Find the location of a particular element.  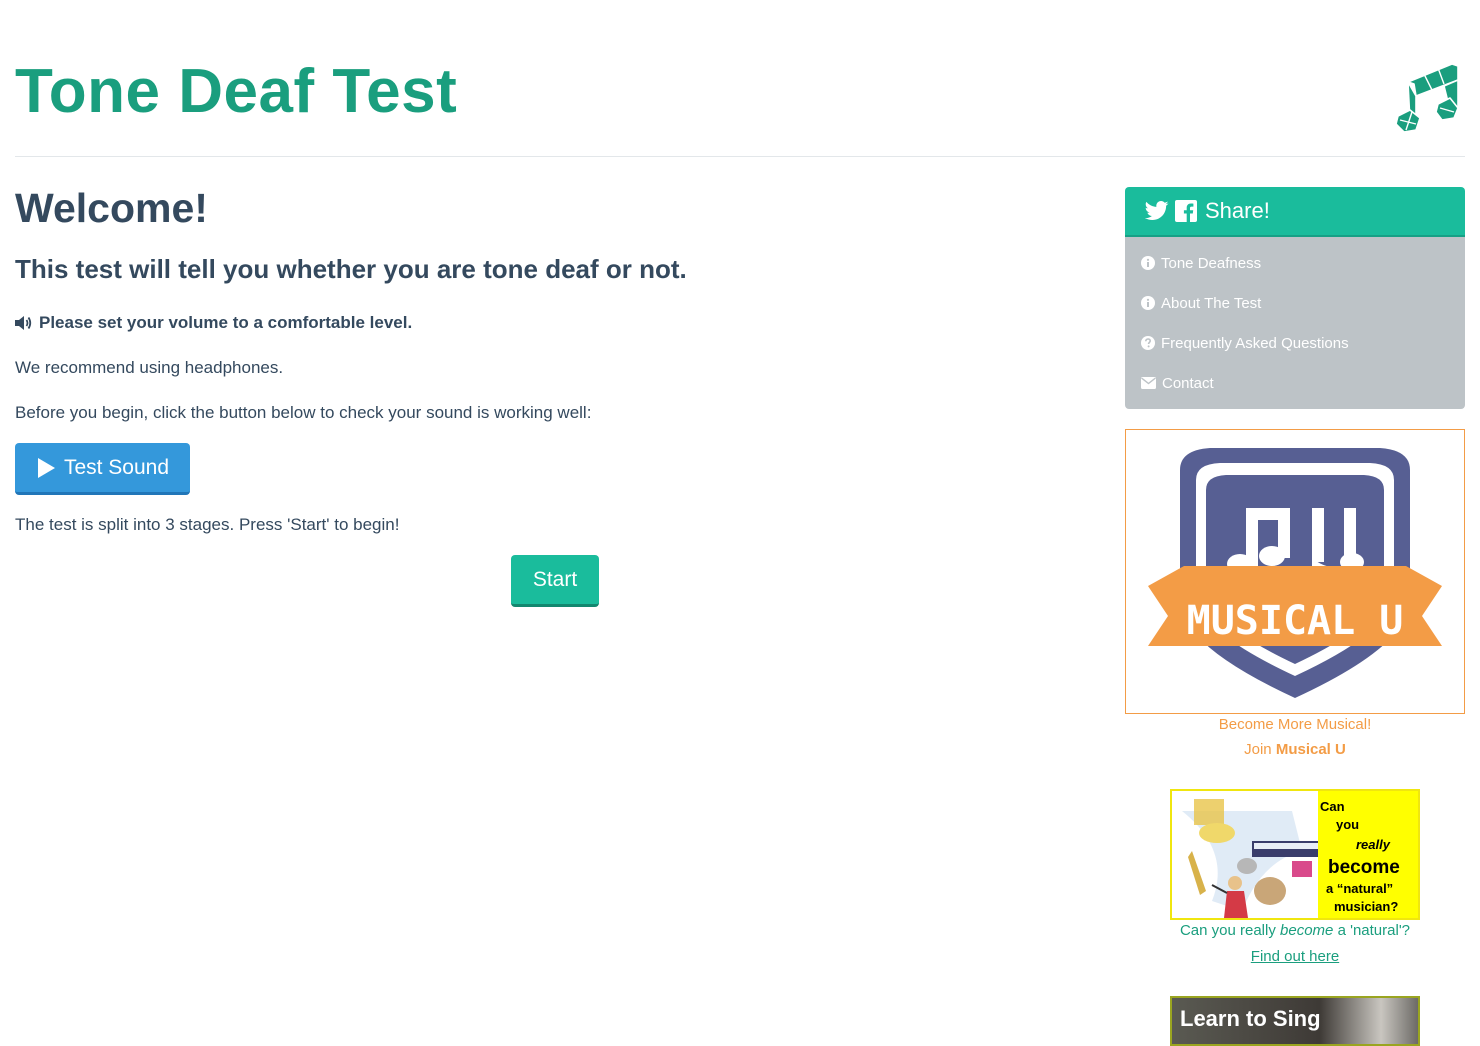

natural-ad-caption: Can you really become a 'natural'? is located at coordinates (1295, 930).